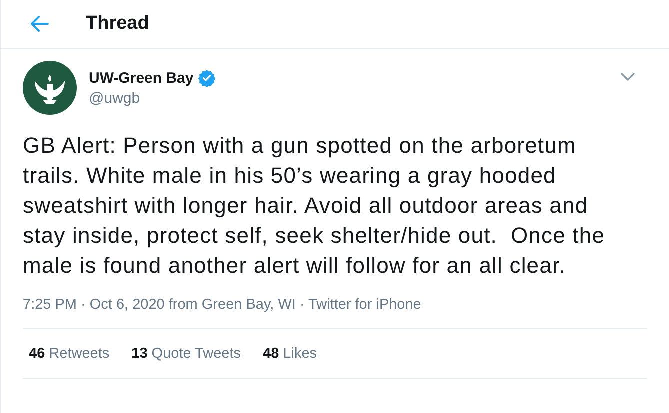 The height and width of the screenshot is (413, 669). I want to click on chevron-down-icon, so click(628, 77).